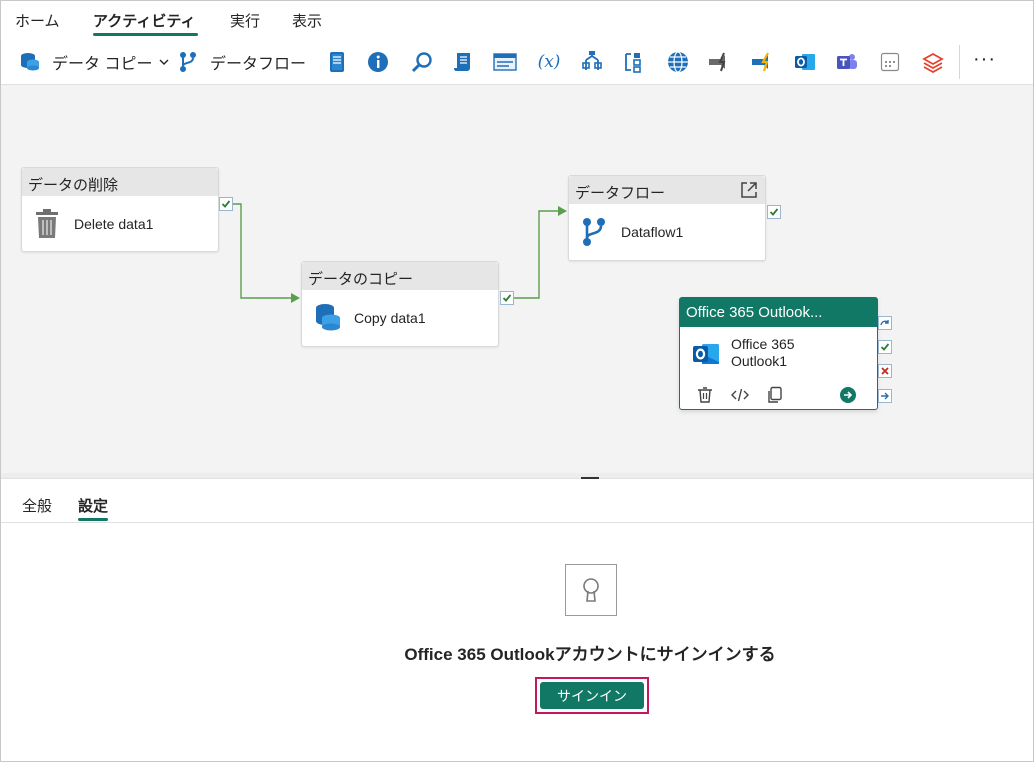  What do you see at coordinates (120, 209) in the screenshot?
I see `activity-delete-data: データの削除 Delete data1` at bounding box center [120, 209].